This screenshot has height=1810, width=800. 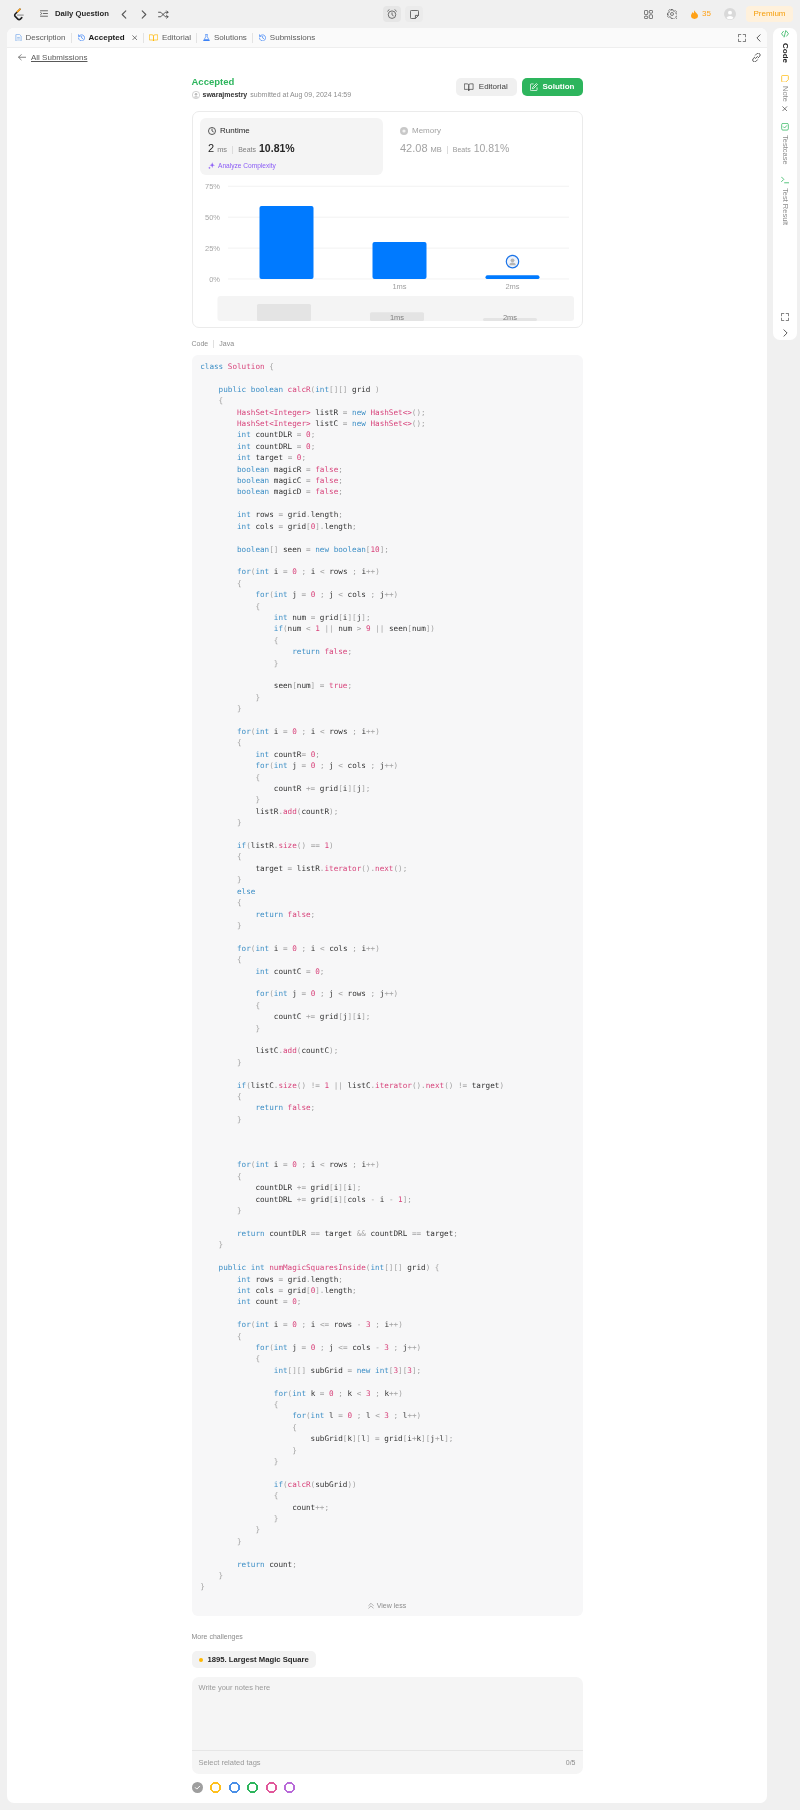 What do you see at coordinates (756, 57) in the screenshot?
I see `link-icon` at bounding box center [756, 57].